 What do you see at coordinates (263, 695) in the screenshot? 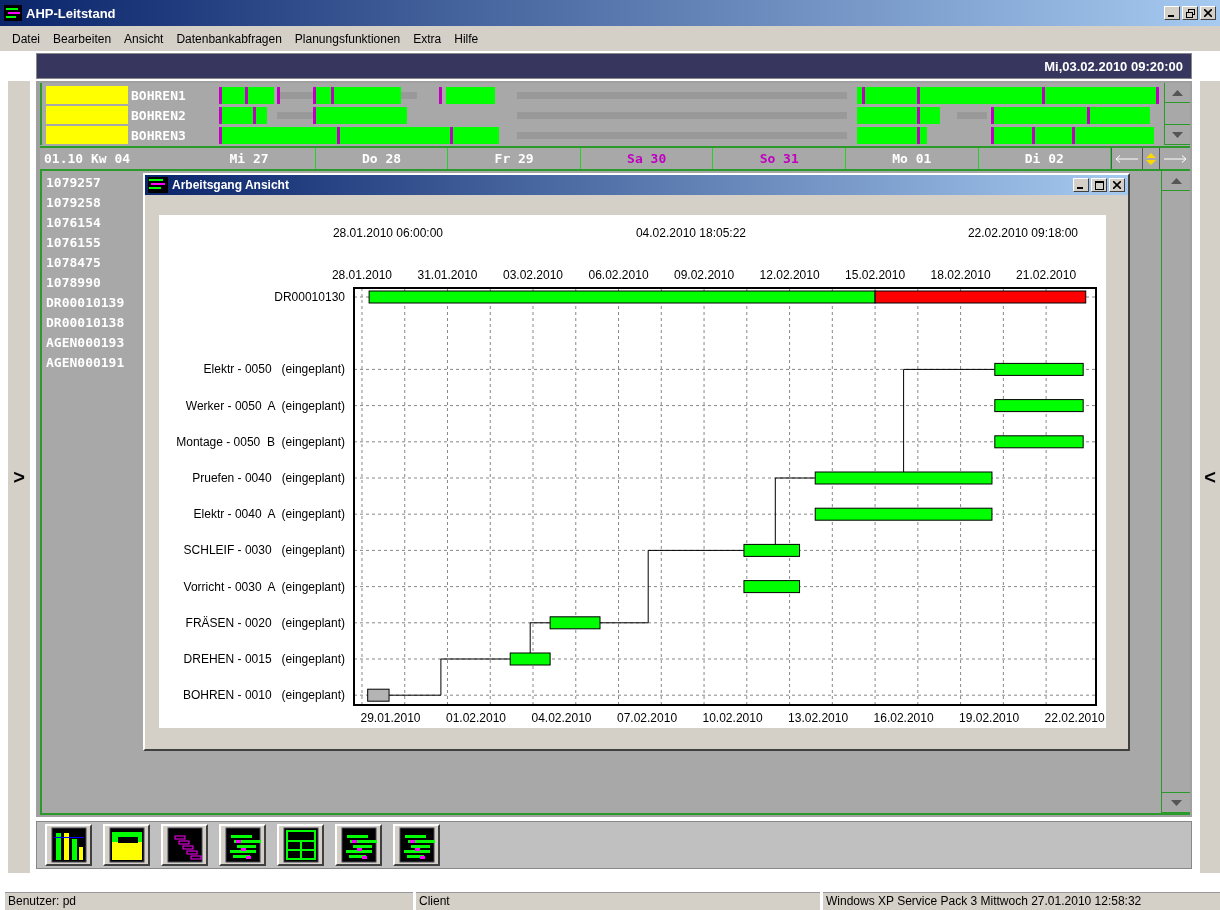
I see `operation-label: BOHREN - 0010 (eingeplant)` at bounding box center [263, 695].